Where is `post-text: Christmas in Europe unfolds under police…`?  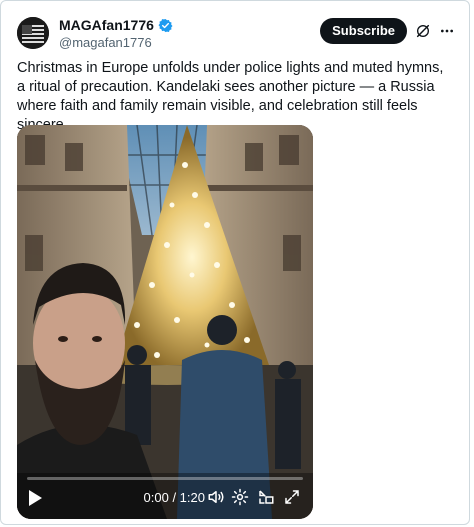
post-text: Christmas in Europe unfolds under police… is located at coordinates (230, 96).